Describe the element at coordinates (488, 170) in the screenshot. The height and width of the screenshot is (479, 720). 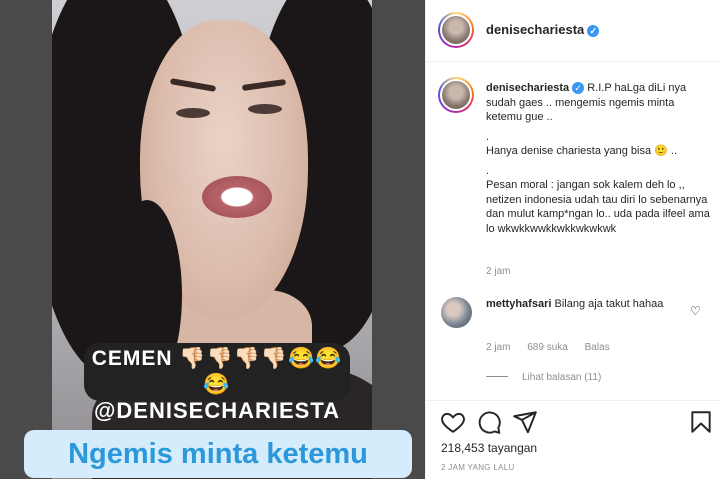
I see `caption-line-4: .` at that location.